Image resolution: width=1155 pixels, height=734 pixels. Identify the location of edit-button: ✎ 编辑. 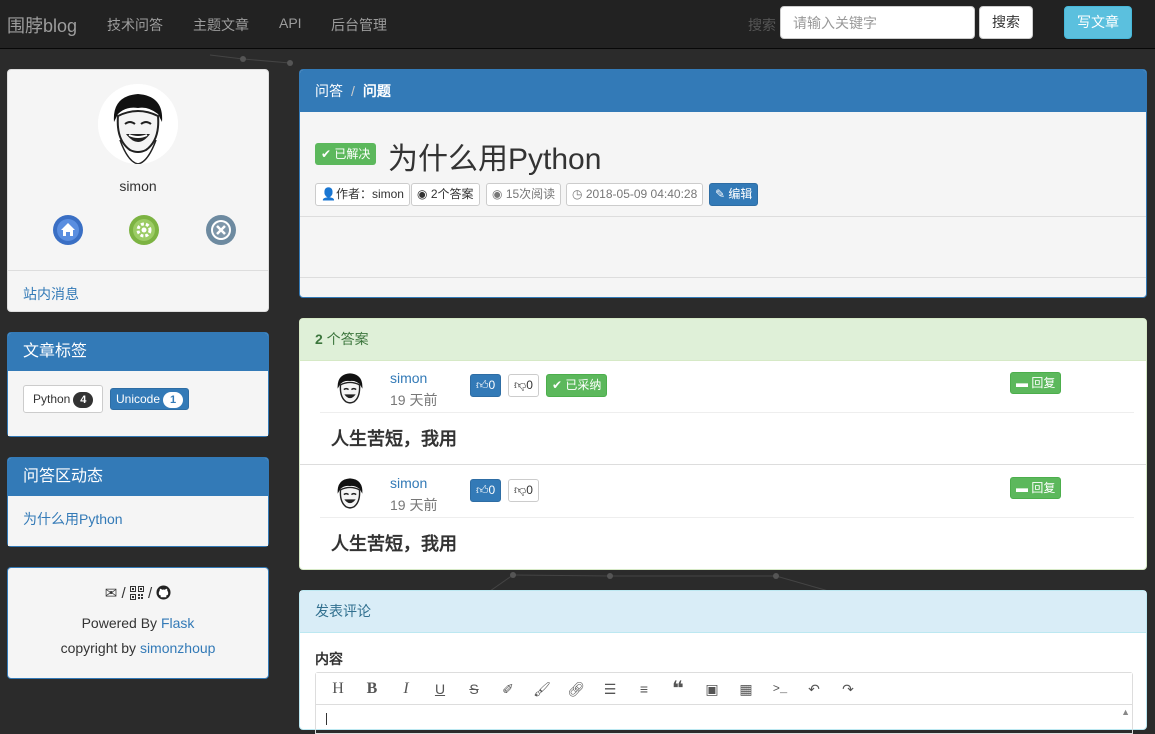
(734, 194).